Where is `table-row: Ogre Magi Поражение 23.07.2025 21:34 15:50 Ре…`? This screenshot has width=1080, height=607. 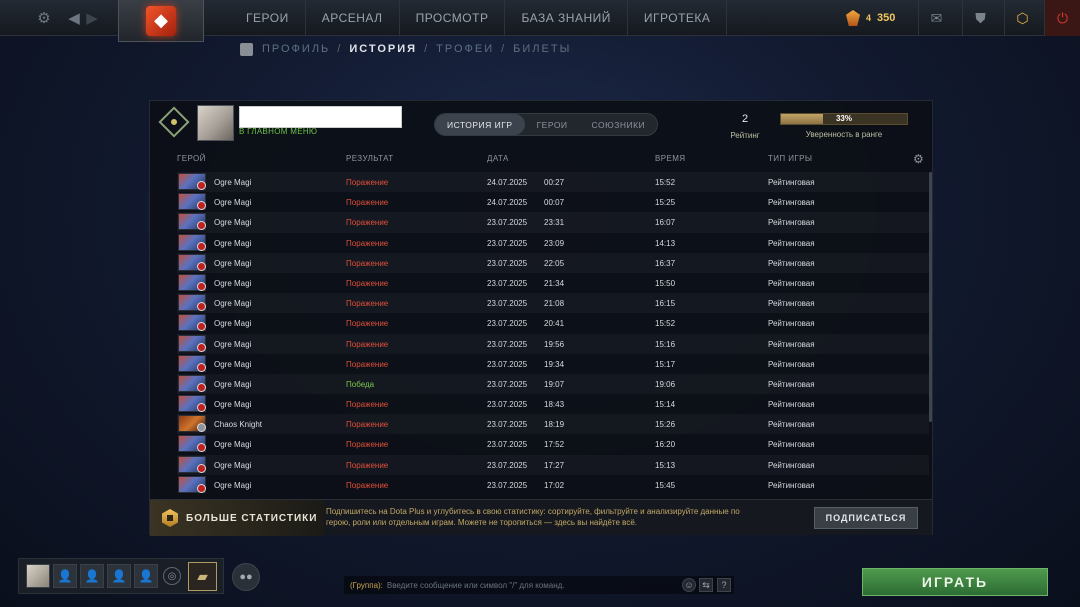 table-row: Ogre Magi Поражение 23.07.2025 21:34 15:50 Ре… is located at coordinates (553, 283).